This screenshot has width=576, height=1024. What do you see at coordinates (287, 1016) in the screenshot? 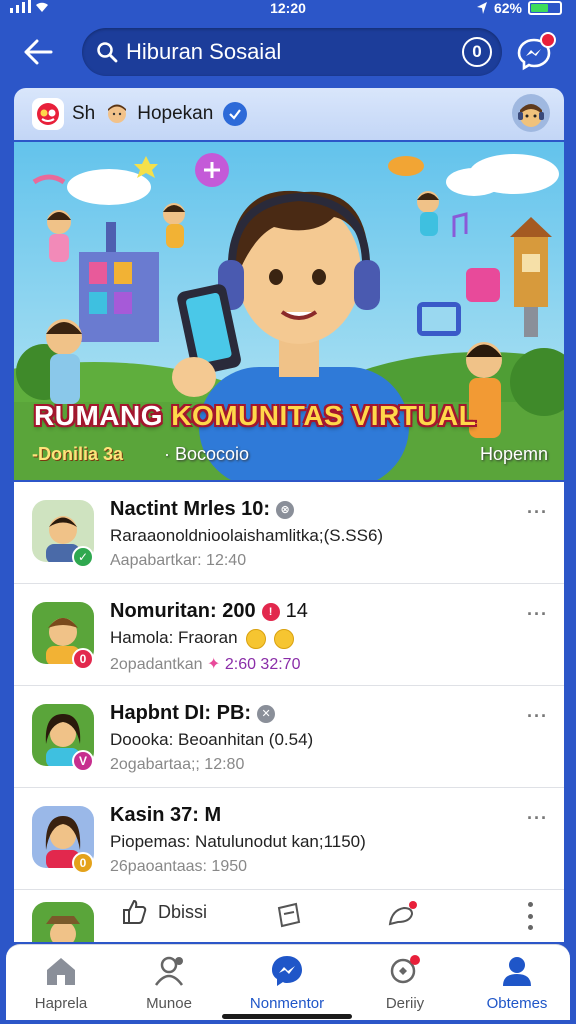
I see `home-indicator` at bounding box center [287, 1016].